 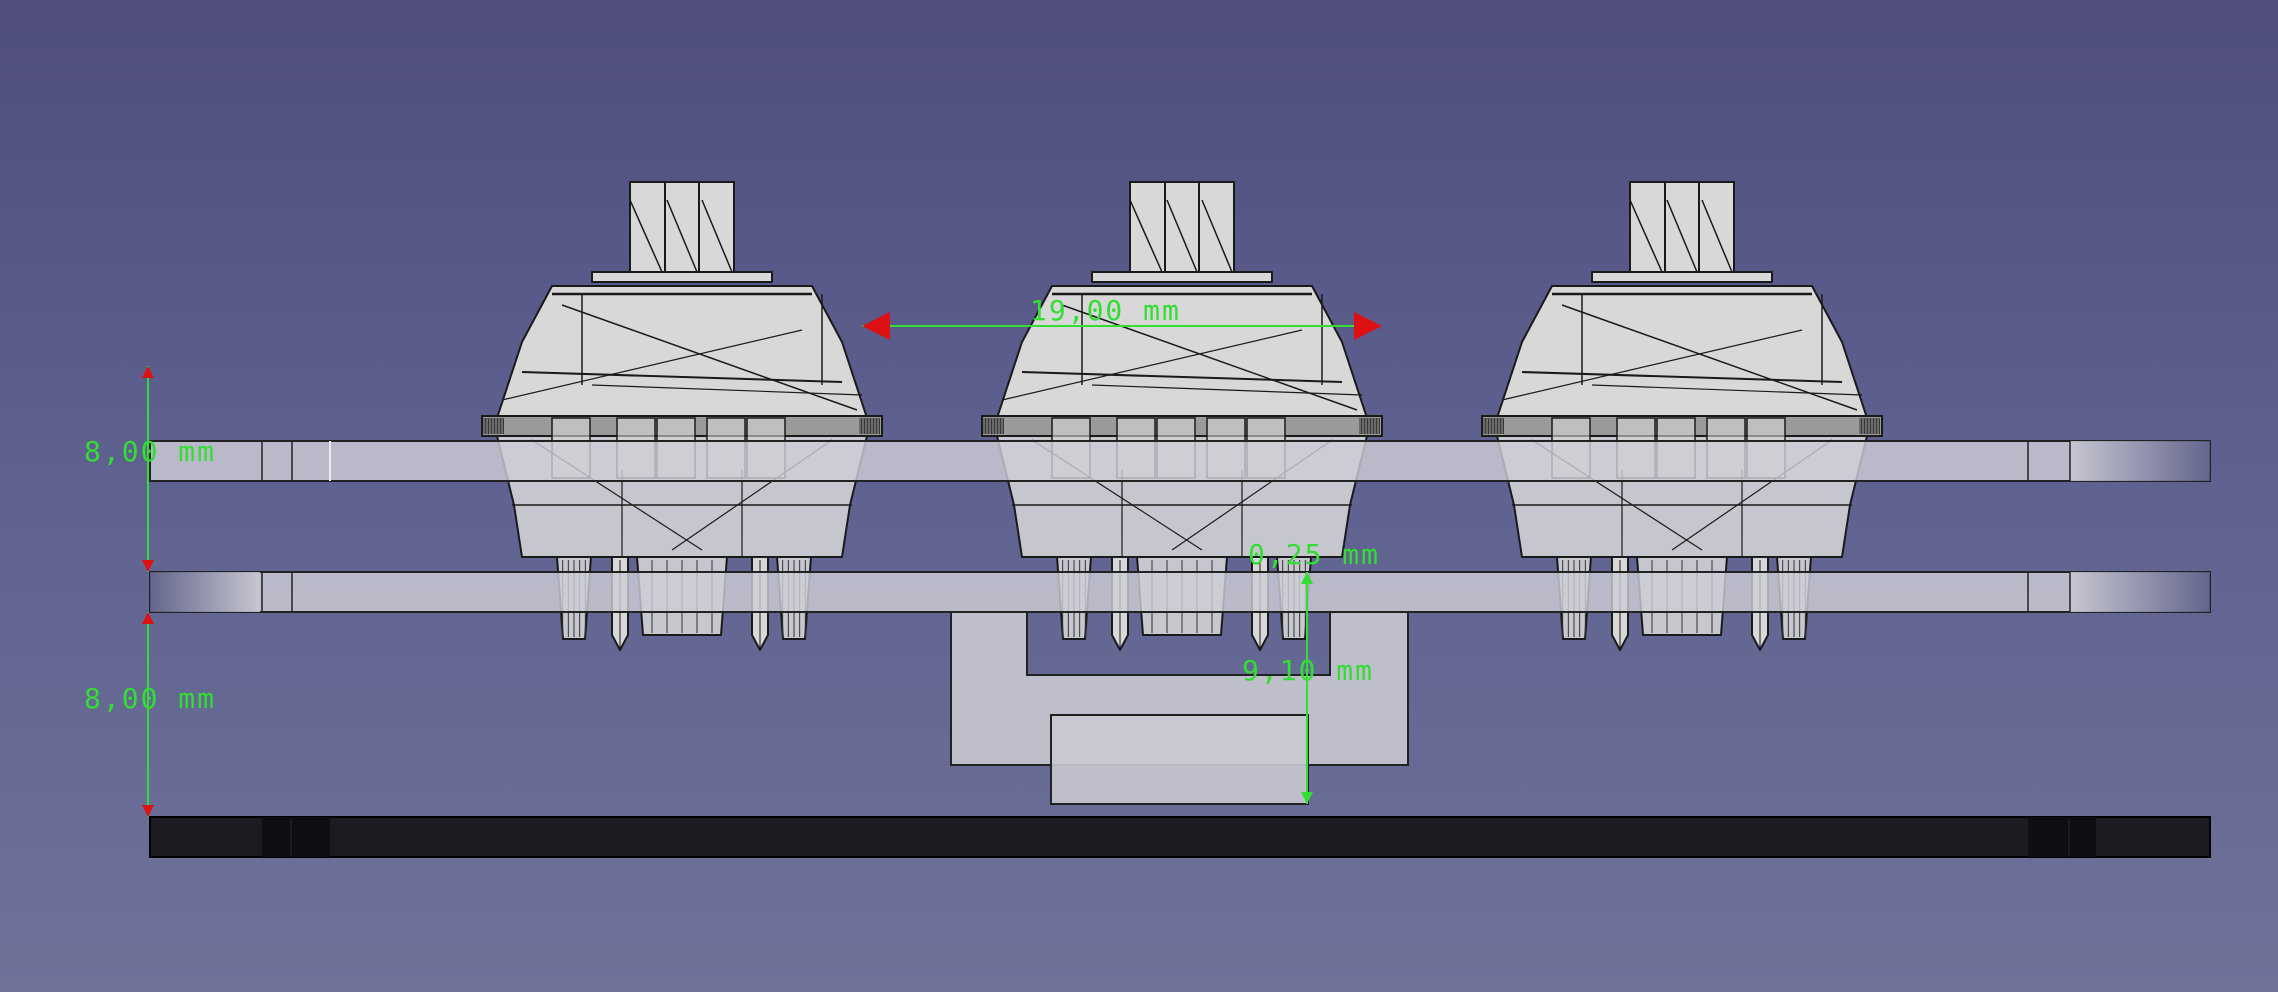 I want to click on dimension-depth-label: 9,10 mm, so click(x=1308, y=670).